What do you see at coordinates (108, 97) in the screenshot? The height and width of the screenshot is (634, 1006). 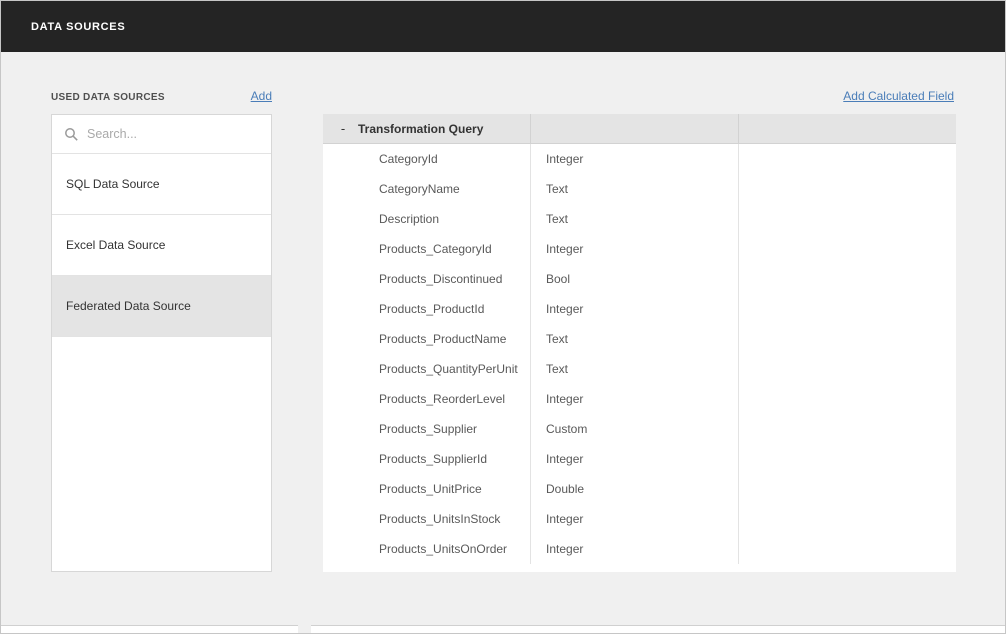 I see `used-data-sources-label: USED DATA SOURCES` at bounding box center [108, 97].